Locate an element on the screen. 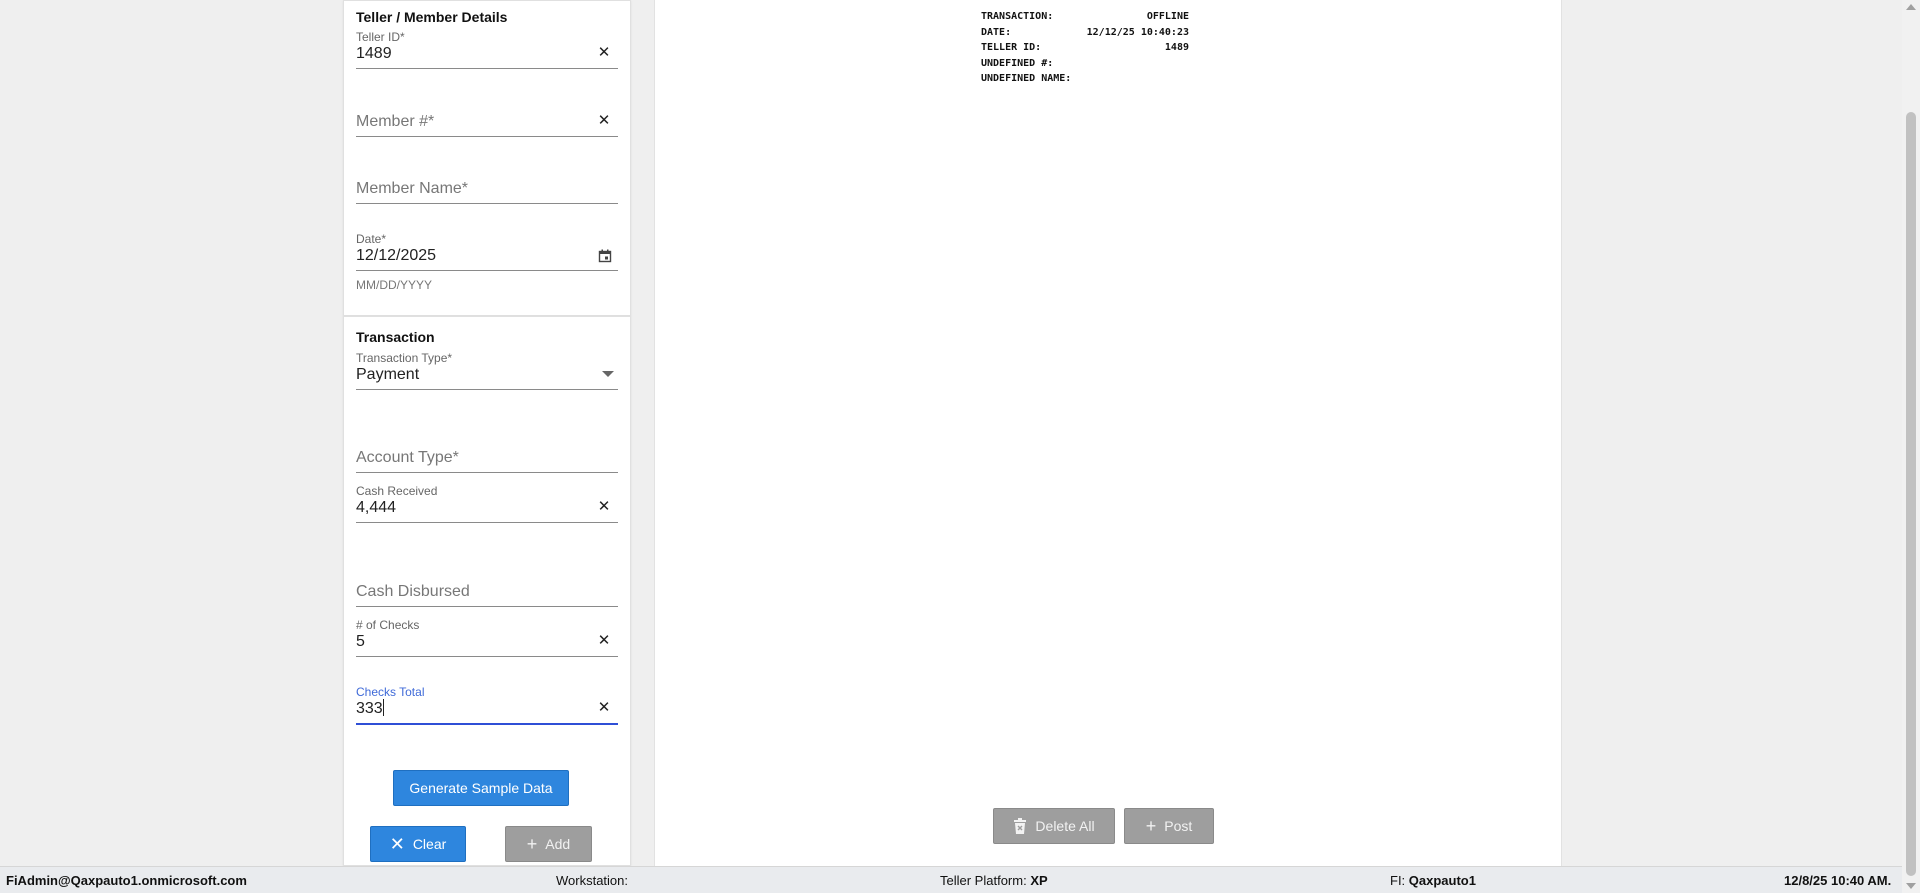  receipt-row: UNDEFINED #: is located at coordinates (1085, 64).